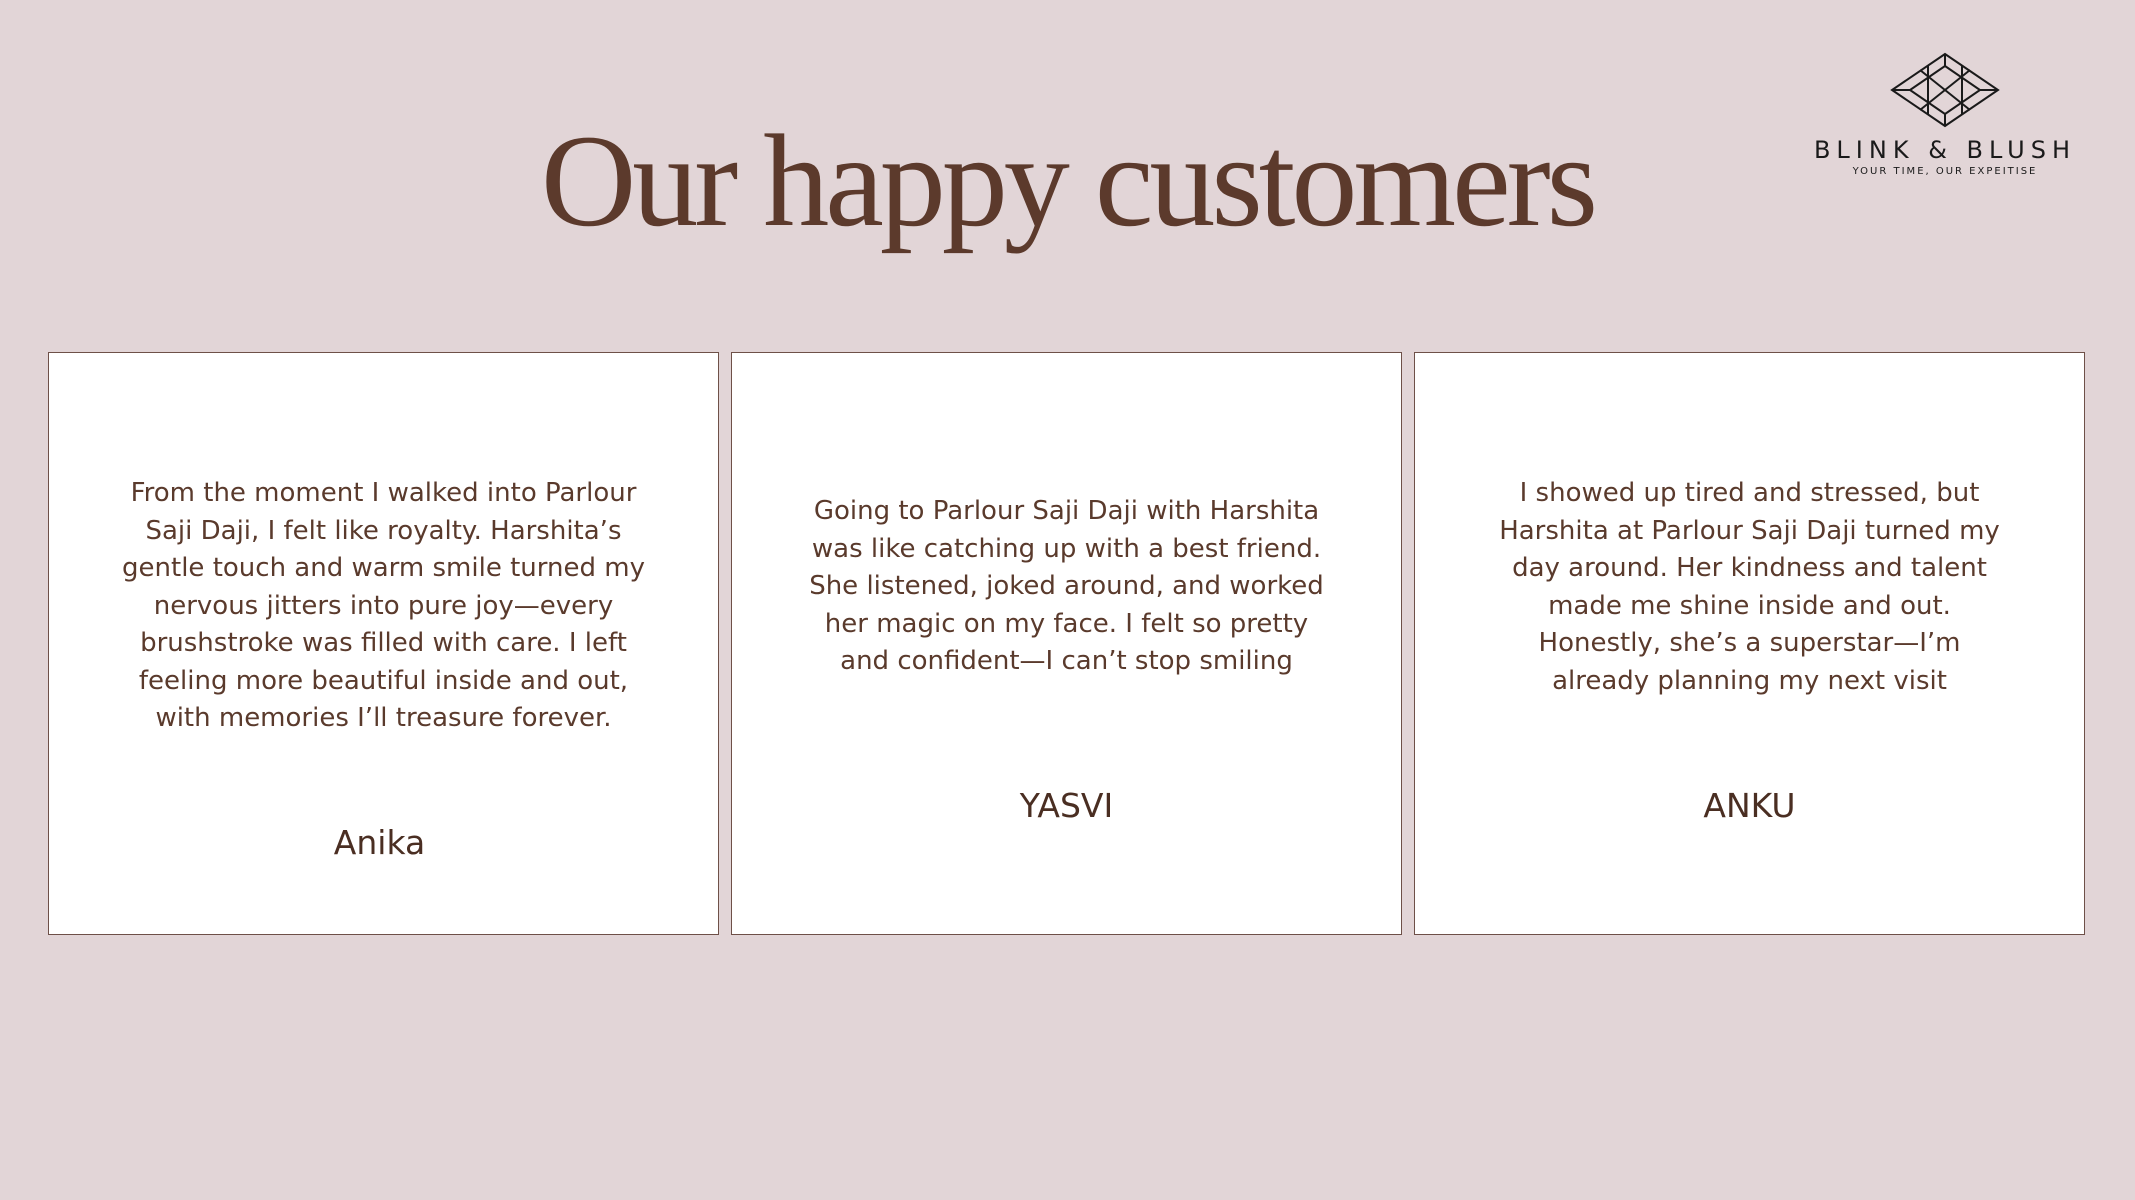 The height and width of the screenshot is (1200, 2135). What do you see at coordinates (1749, 805) in the screenshot?
I see `customer-name: ANKU` at bounding box center [1749, 805].